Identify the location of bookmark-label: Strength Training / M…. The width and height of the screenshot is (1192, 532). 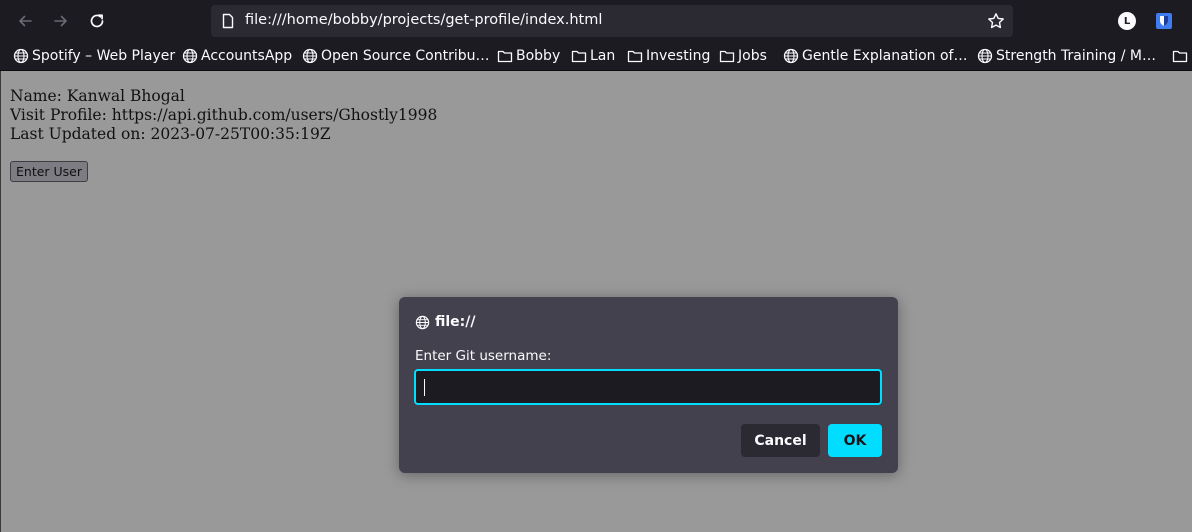
(1076, 56).